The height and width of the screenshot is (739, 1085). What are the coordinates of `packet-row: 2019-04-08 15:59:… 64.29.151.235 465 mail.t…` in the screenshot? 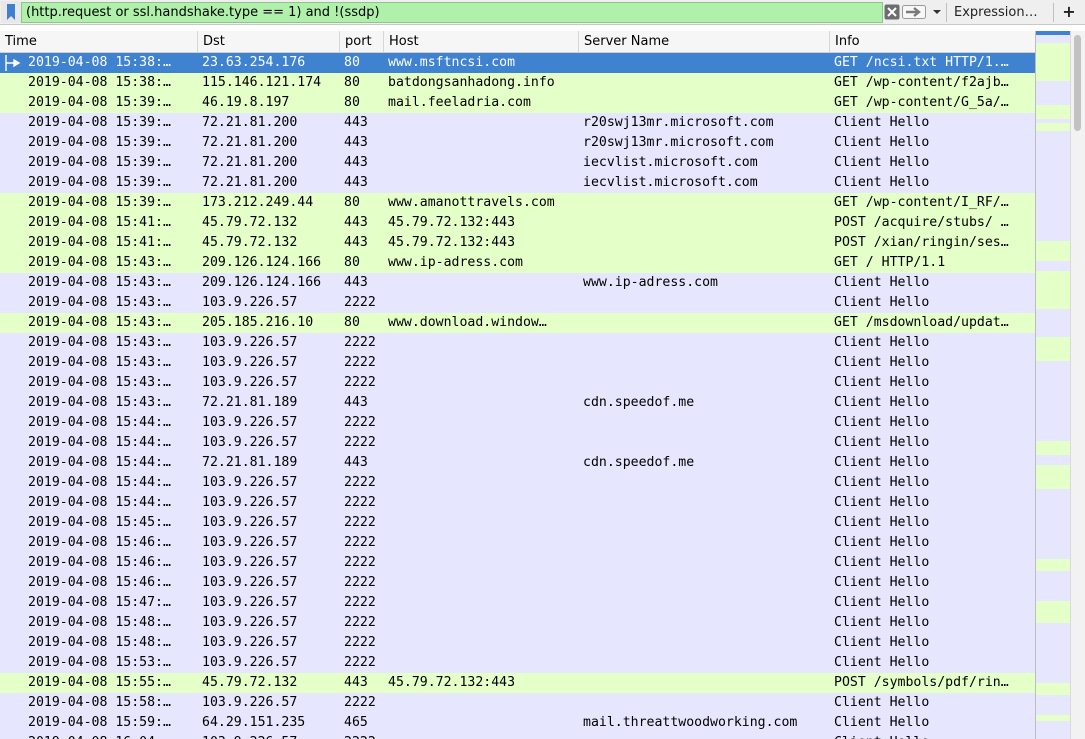 It's located at (517, 723).